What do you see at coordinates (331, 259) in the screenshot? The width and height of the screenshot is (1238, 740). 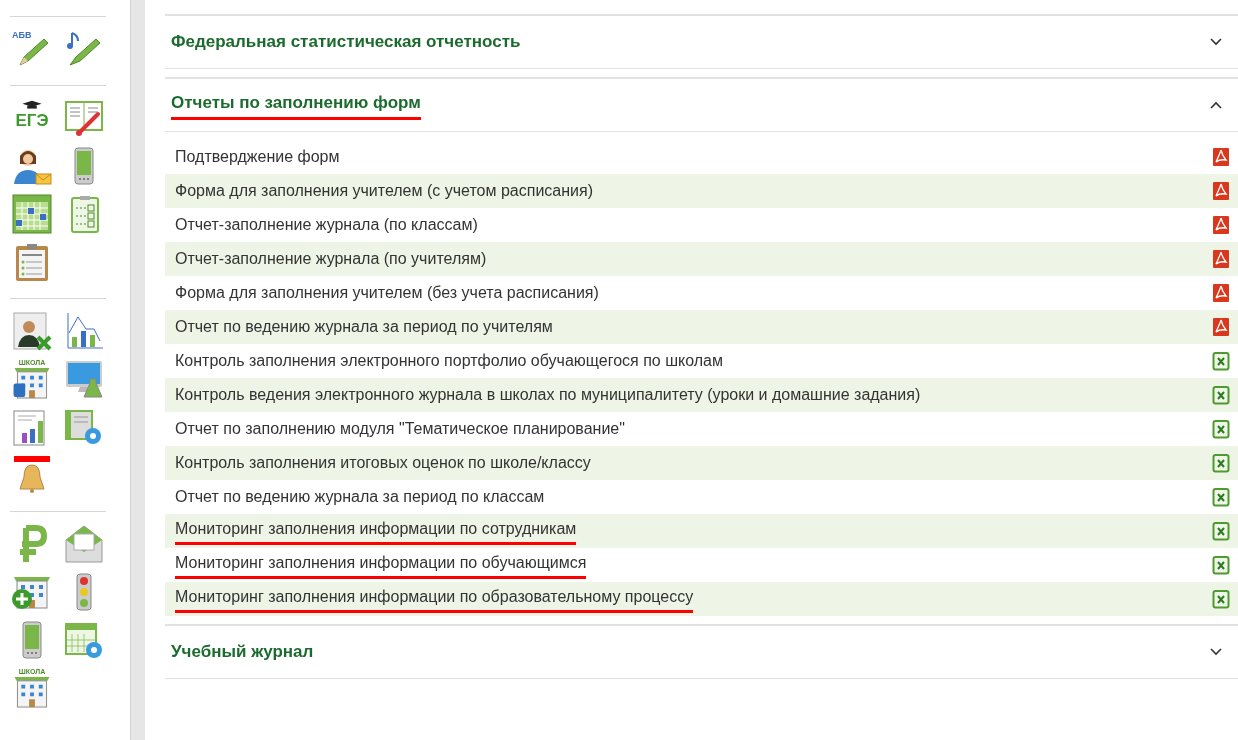 I see `report-title: Отчет-заполнение журнала (по учителям)` at bounding box center [331, 259].